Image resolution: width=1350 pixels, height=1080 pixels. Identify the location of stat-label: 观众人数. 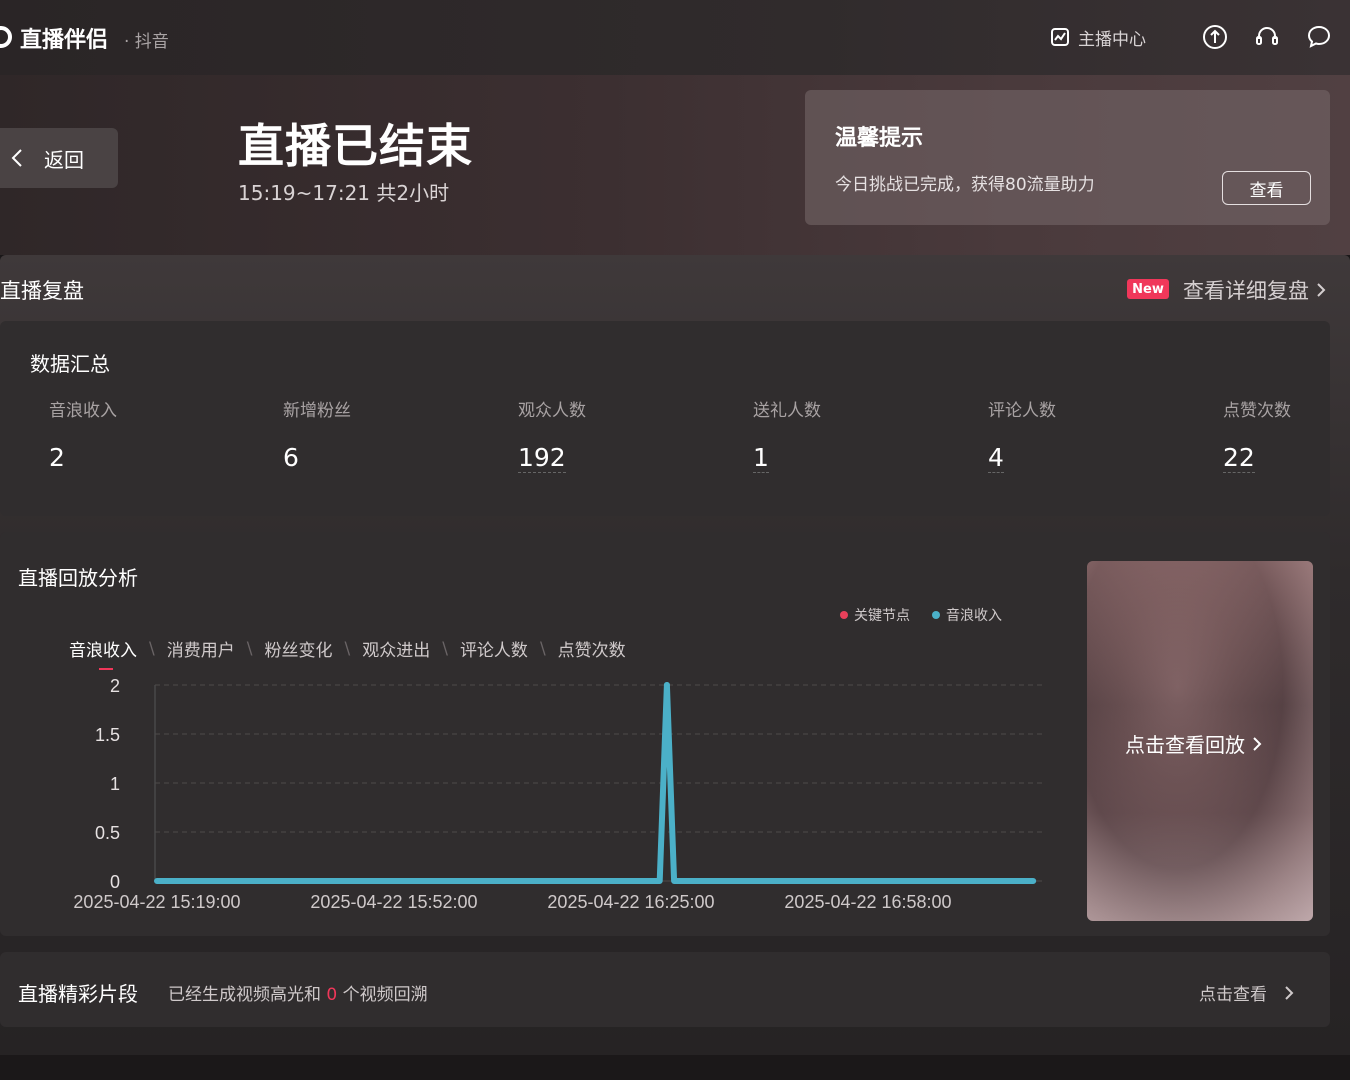
(552, 411).